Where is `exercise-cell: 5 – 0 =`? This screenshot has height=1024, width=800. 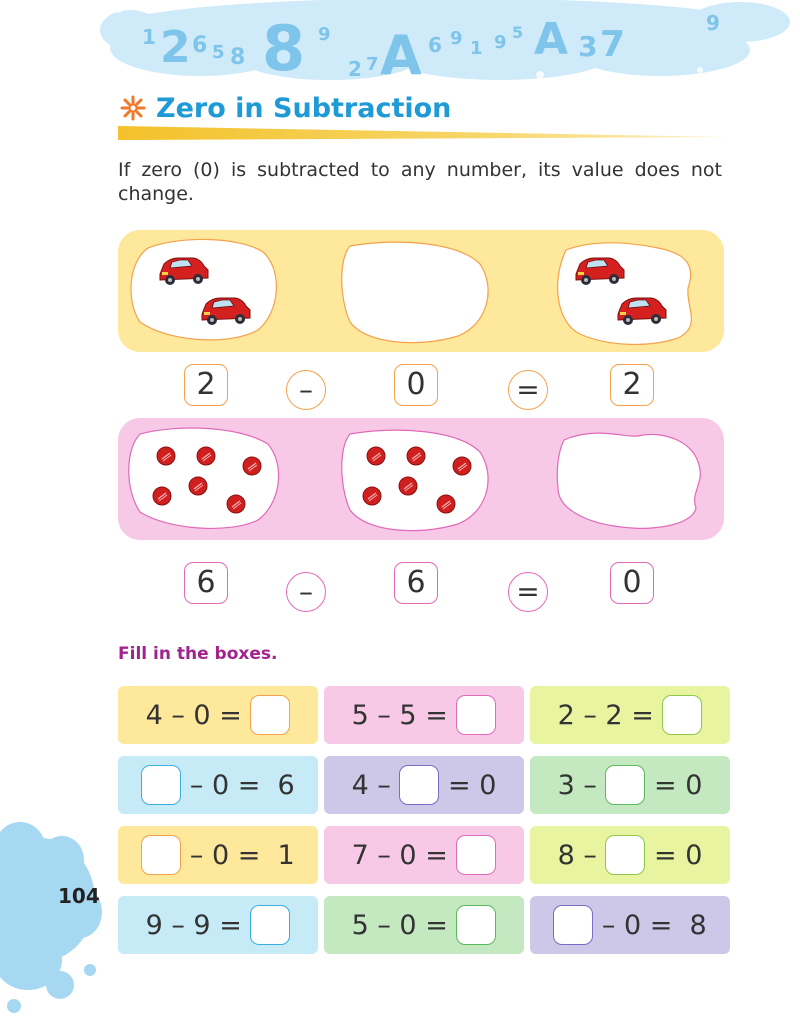 exercise-cell: 5 – 0 = is located at coordinates (424, 925).